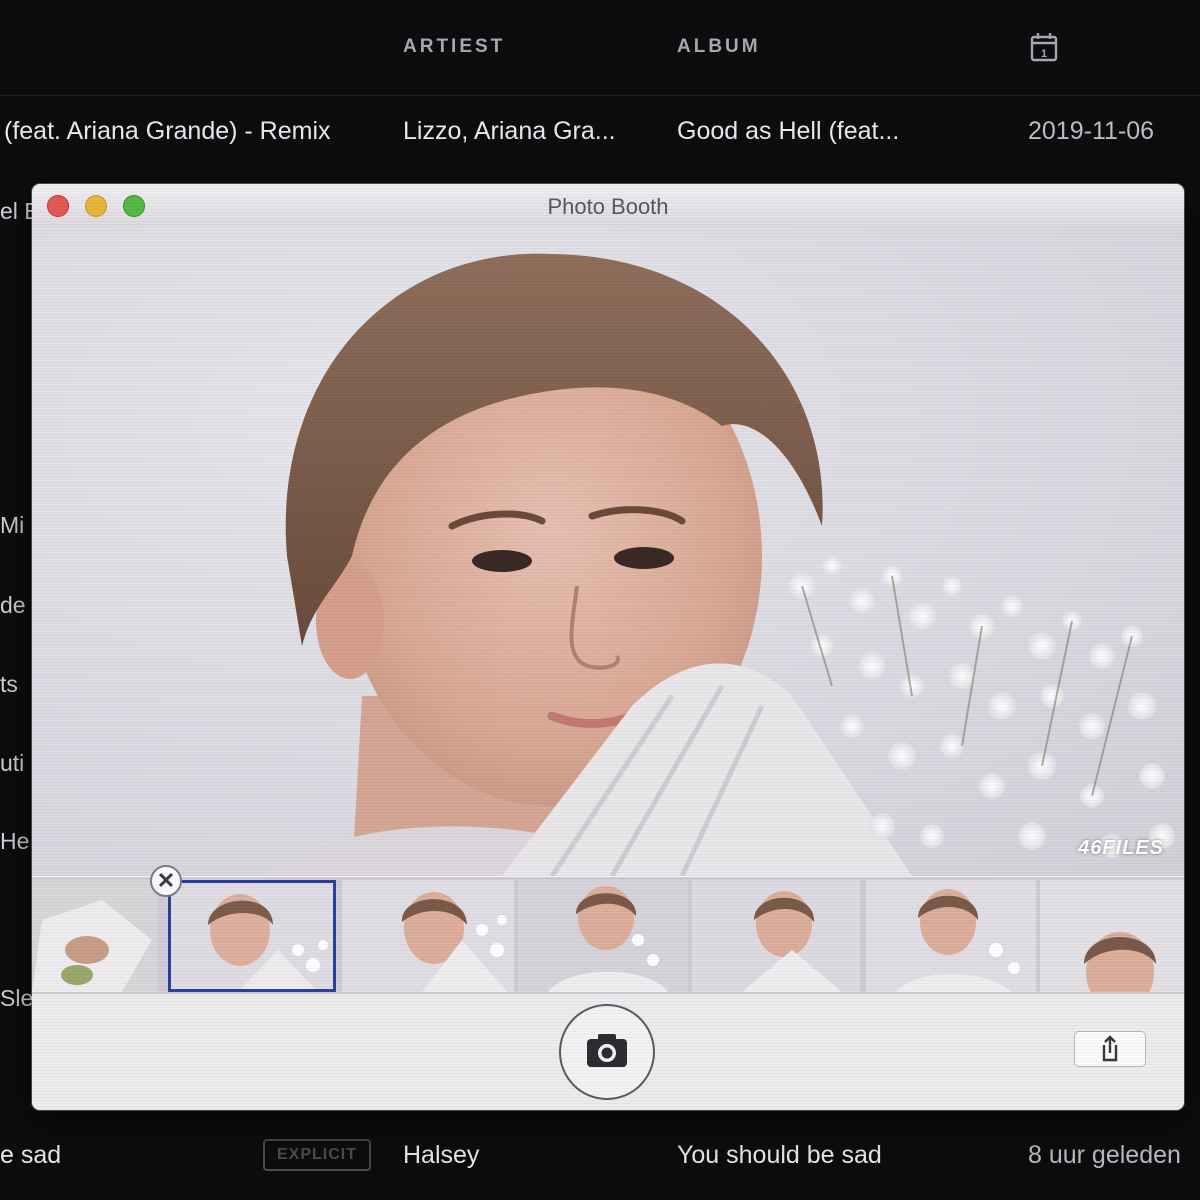 The height and width of the screenshot is (1200, 1200). I want to click on take-photo-button, so click(607, 1052).